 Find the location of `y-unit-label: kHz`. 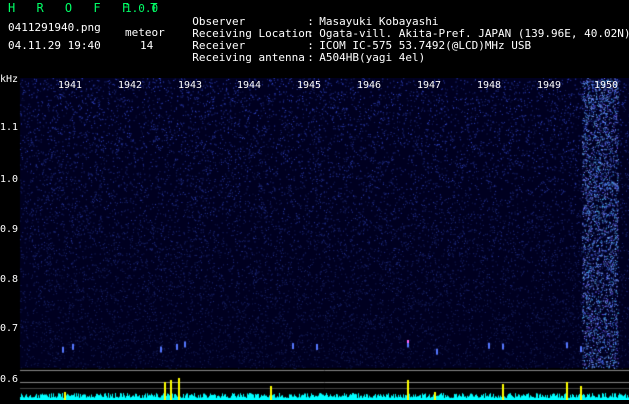

y-unit-label: kHz is located at coordinates (9, 79).